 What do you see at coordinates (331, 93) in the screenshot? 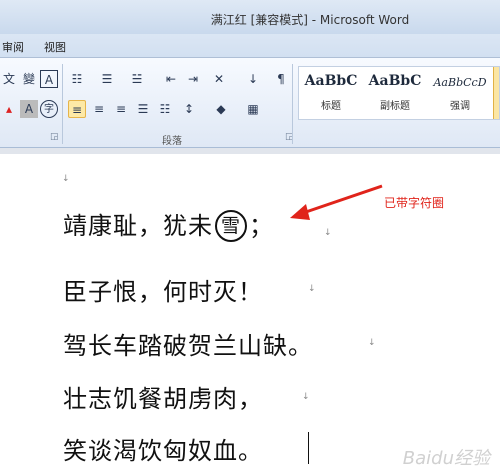
I see `style-heading: AaBbC 标题` at bounding box center [331, 93].